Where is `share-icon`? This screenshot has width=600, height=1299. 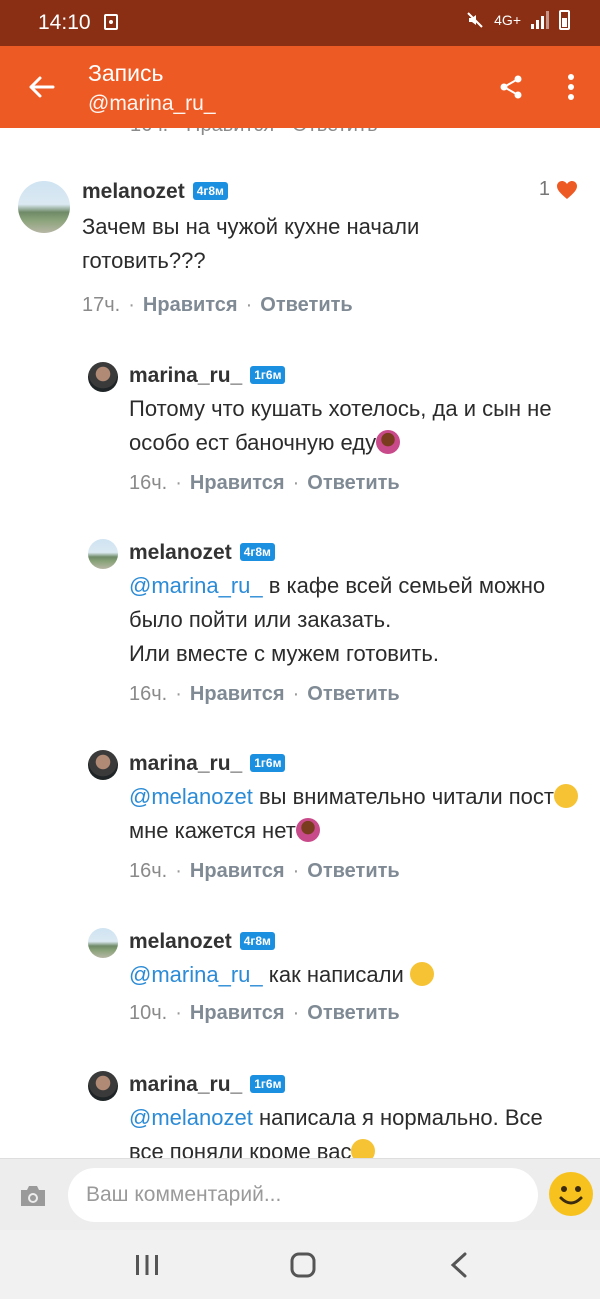
share-icon is located at coordinates (511, 87).